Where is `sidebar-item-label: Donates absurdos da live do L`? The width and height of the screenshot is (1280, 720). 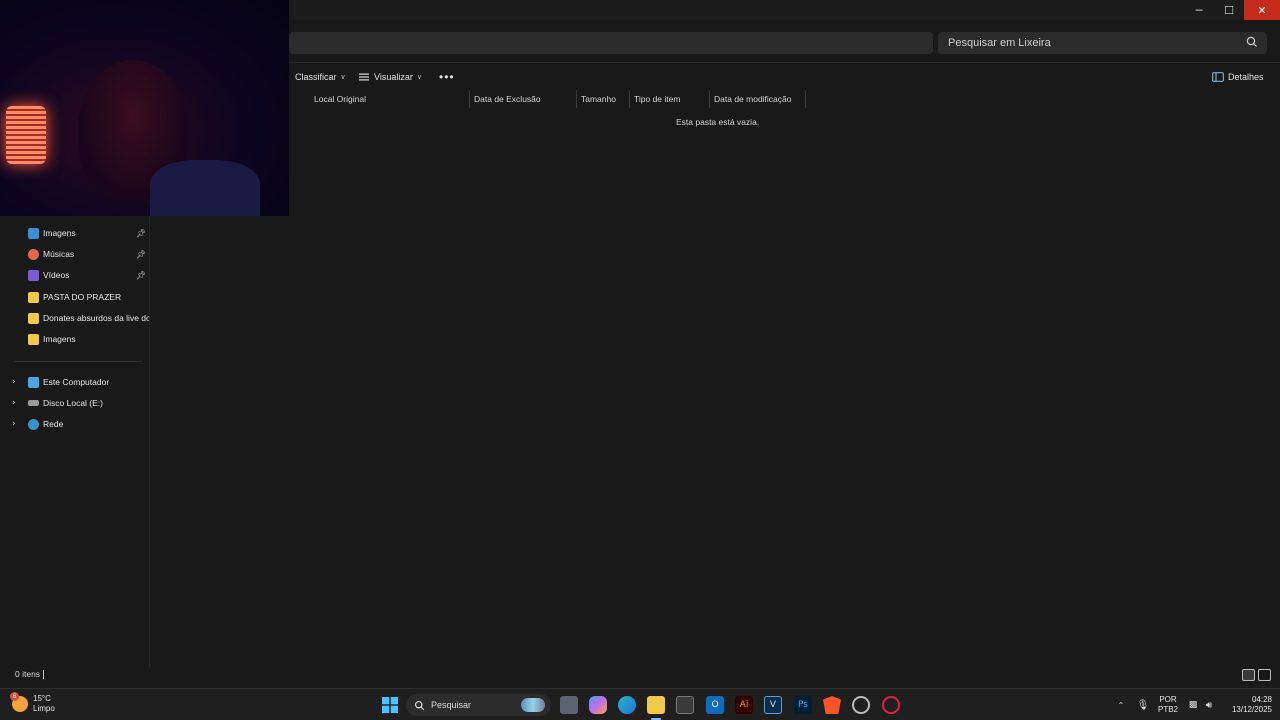 sidebar-item-label: Donates absurdos da live do L is located at coordinates (96, 318).